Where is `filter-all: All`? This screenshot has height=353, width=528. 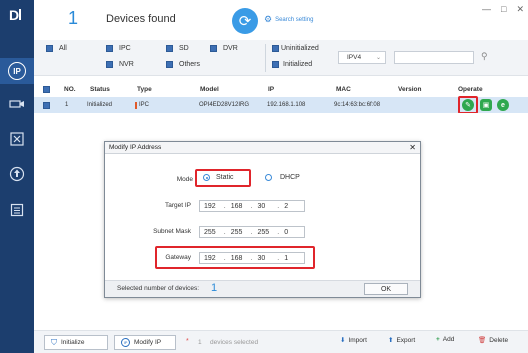 filter-all: All is located at coordinates (56, 48).